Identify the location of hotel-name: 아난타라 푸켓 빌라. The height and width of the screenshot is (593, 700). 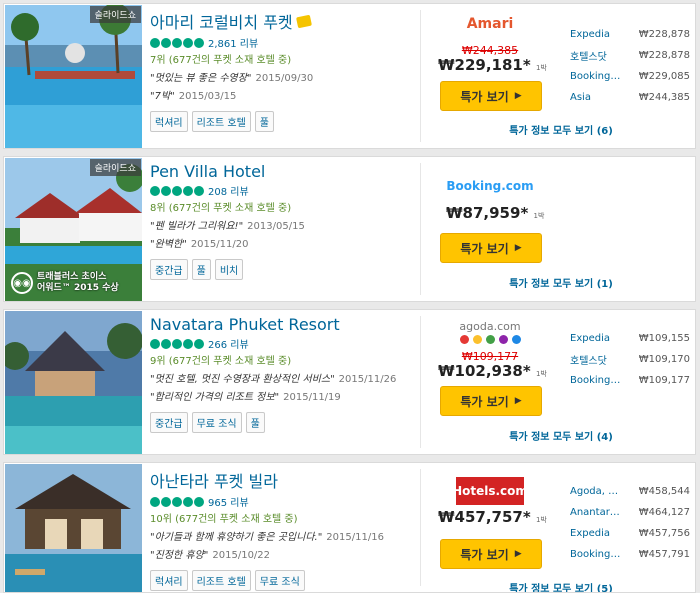
(214, 480).